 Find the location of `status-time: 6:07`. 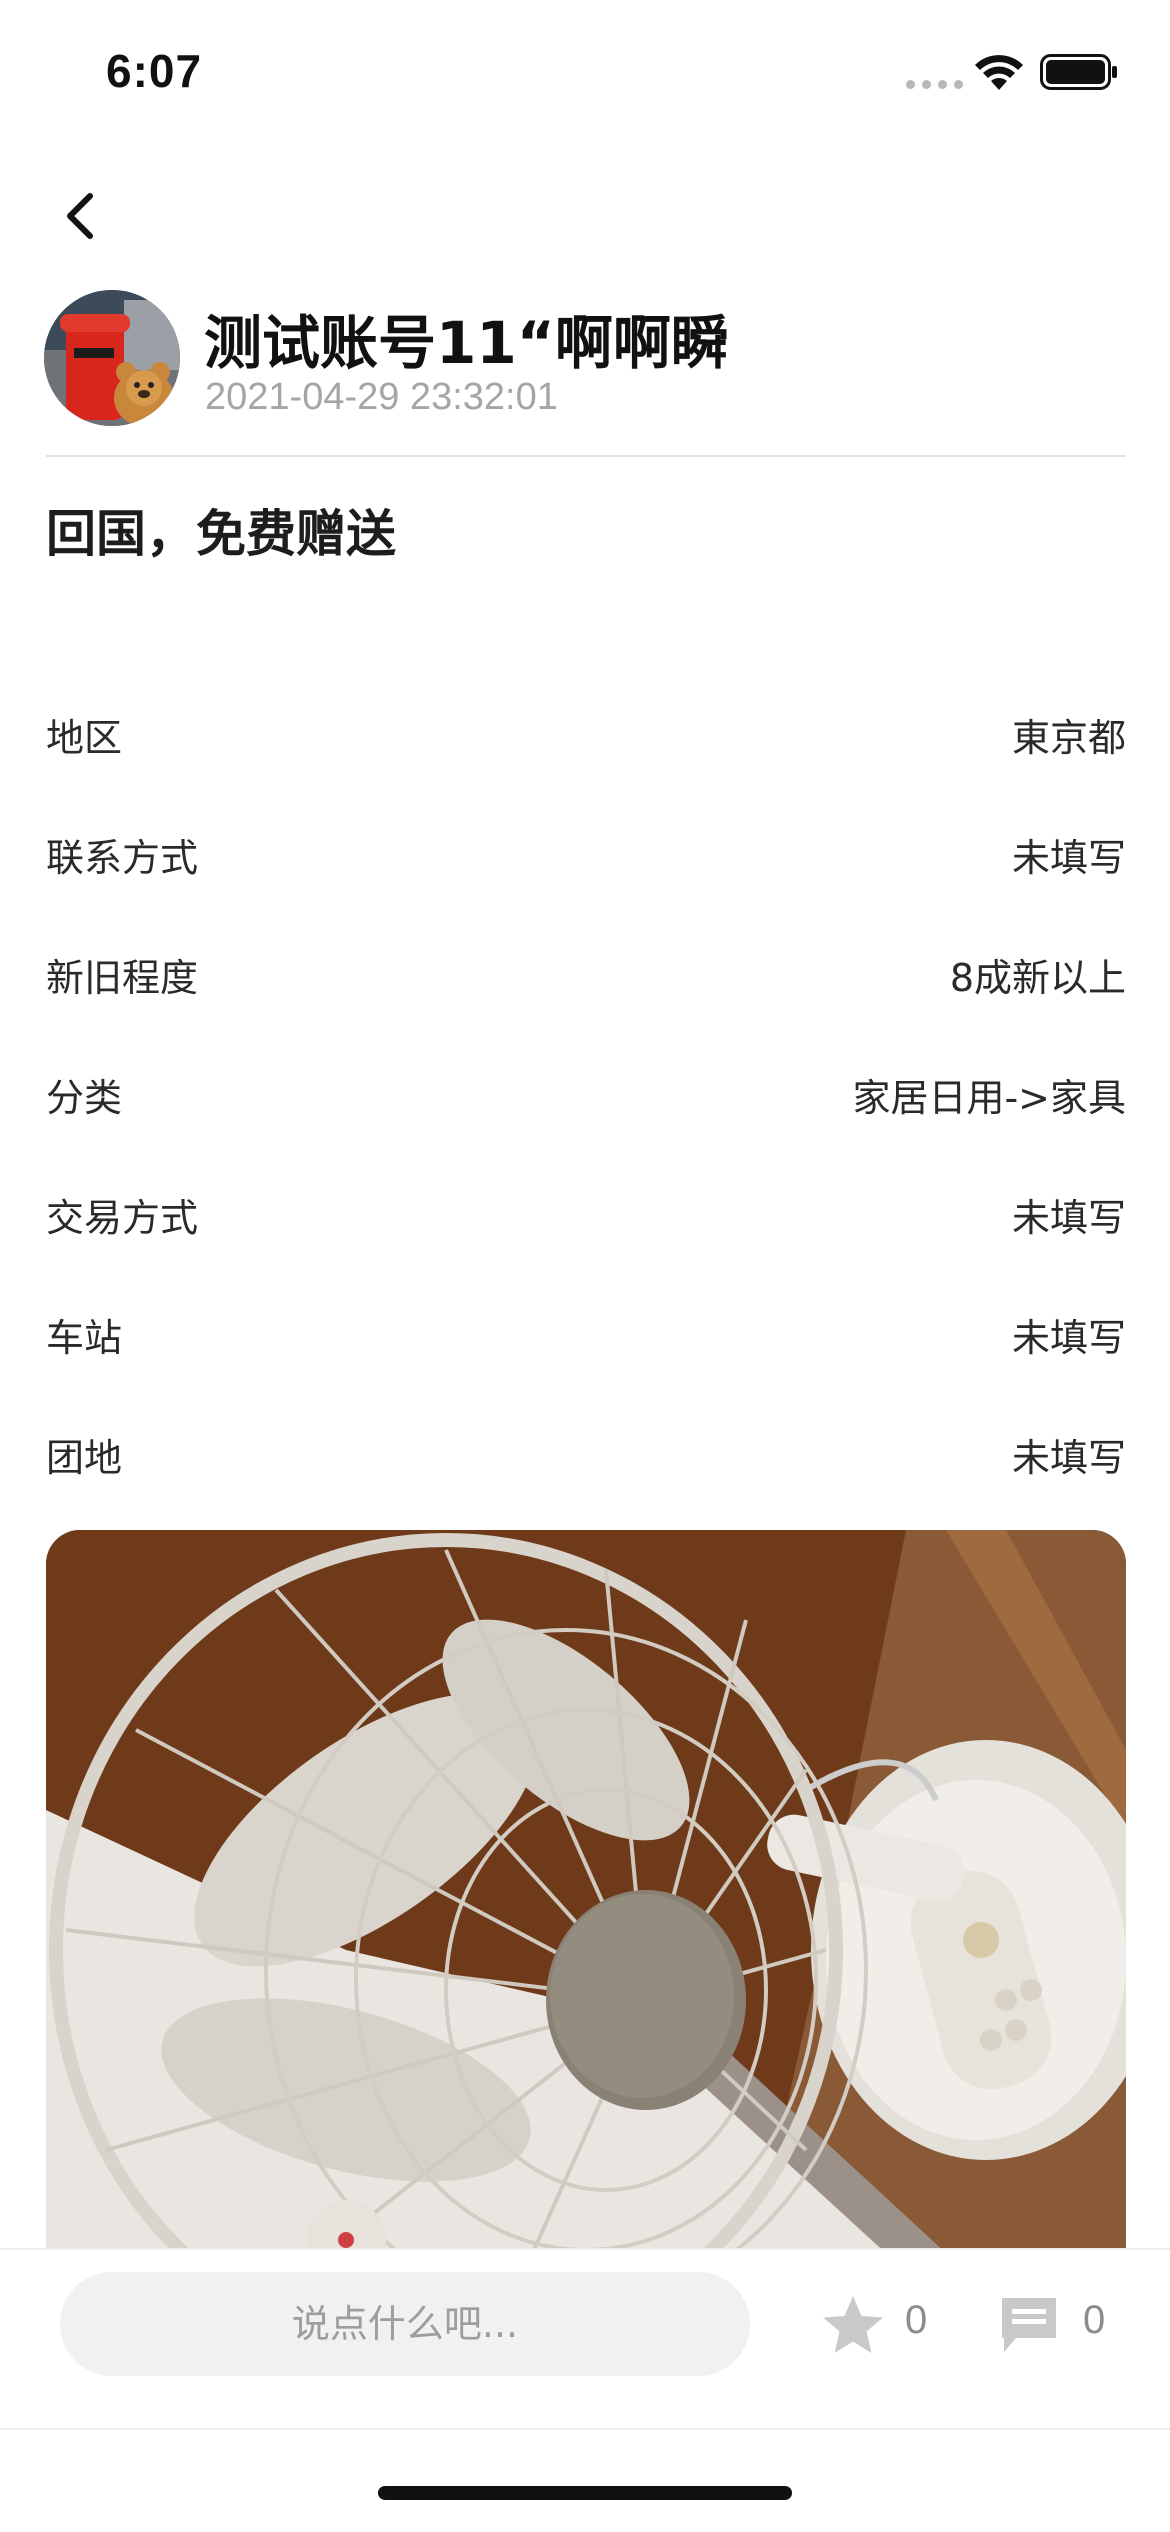

status-time: 6:07 is located at coordinates (154, 71).